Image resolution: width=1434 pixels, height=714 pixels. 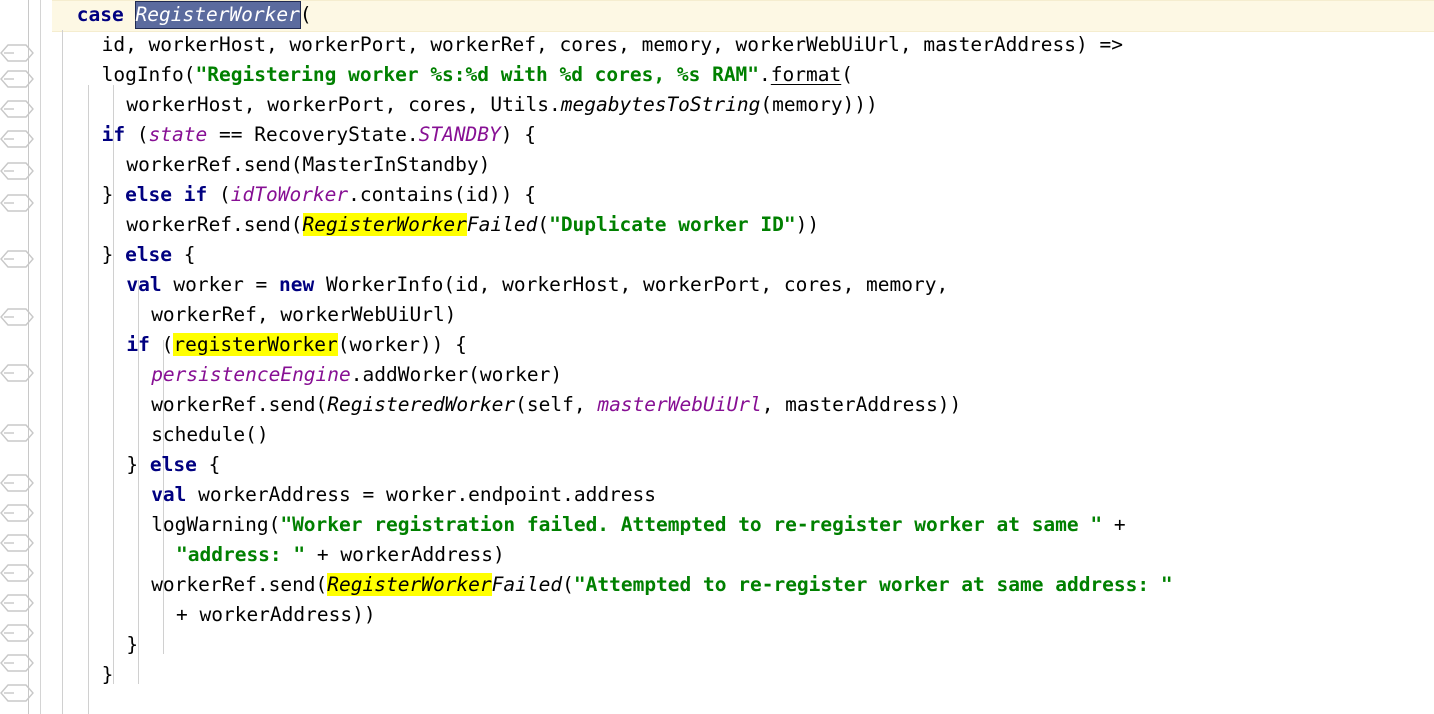 I want to click on code-token: "address: ", so click(x=241, y=554).